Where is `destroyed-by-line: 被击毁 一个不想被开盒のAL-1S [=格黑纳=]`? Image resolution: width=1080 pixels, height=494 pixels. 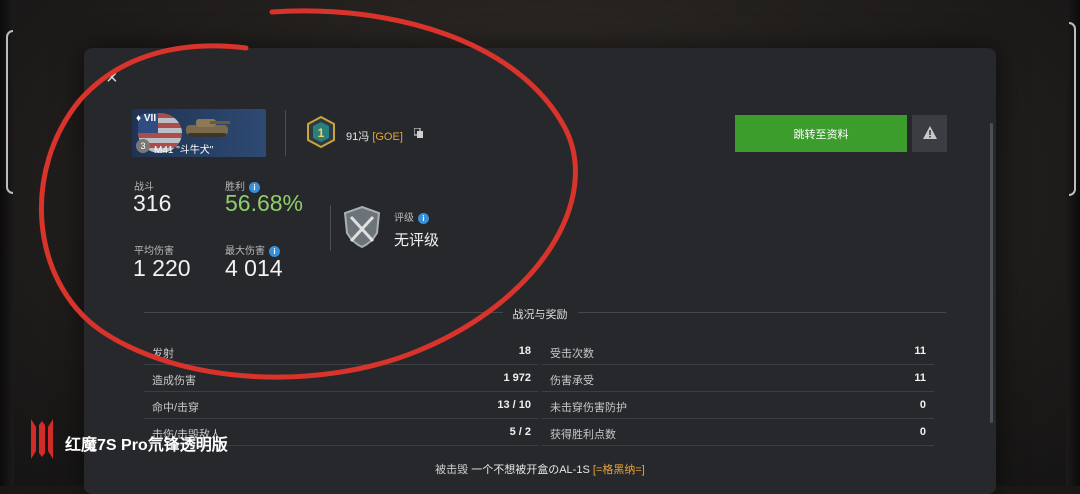 destroyed-by-line: 被击毁 一个不想被开盒のAL-1S [=格黑纳=] is located at coordinates (540, 469).